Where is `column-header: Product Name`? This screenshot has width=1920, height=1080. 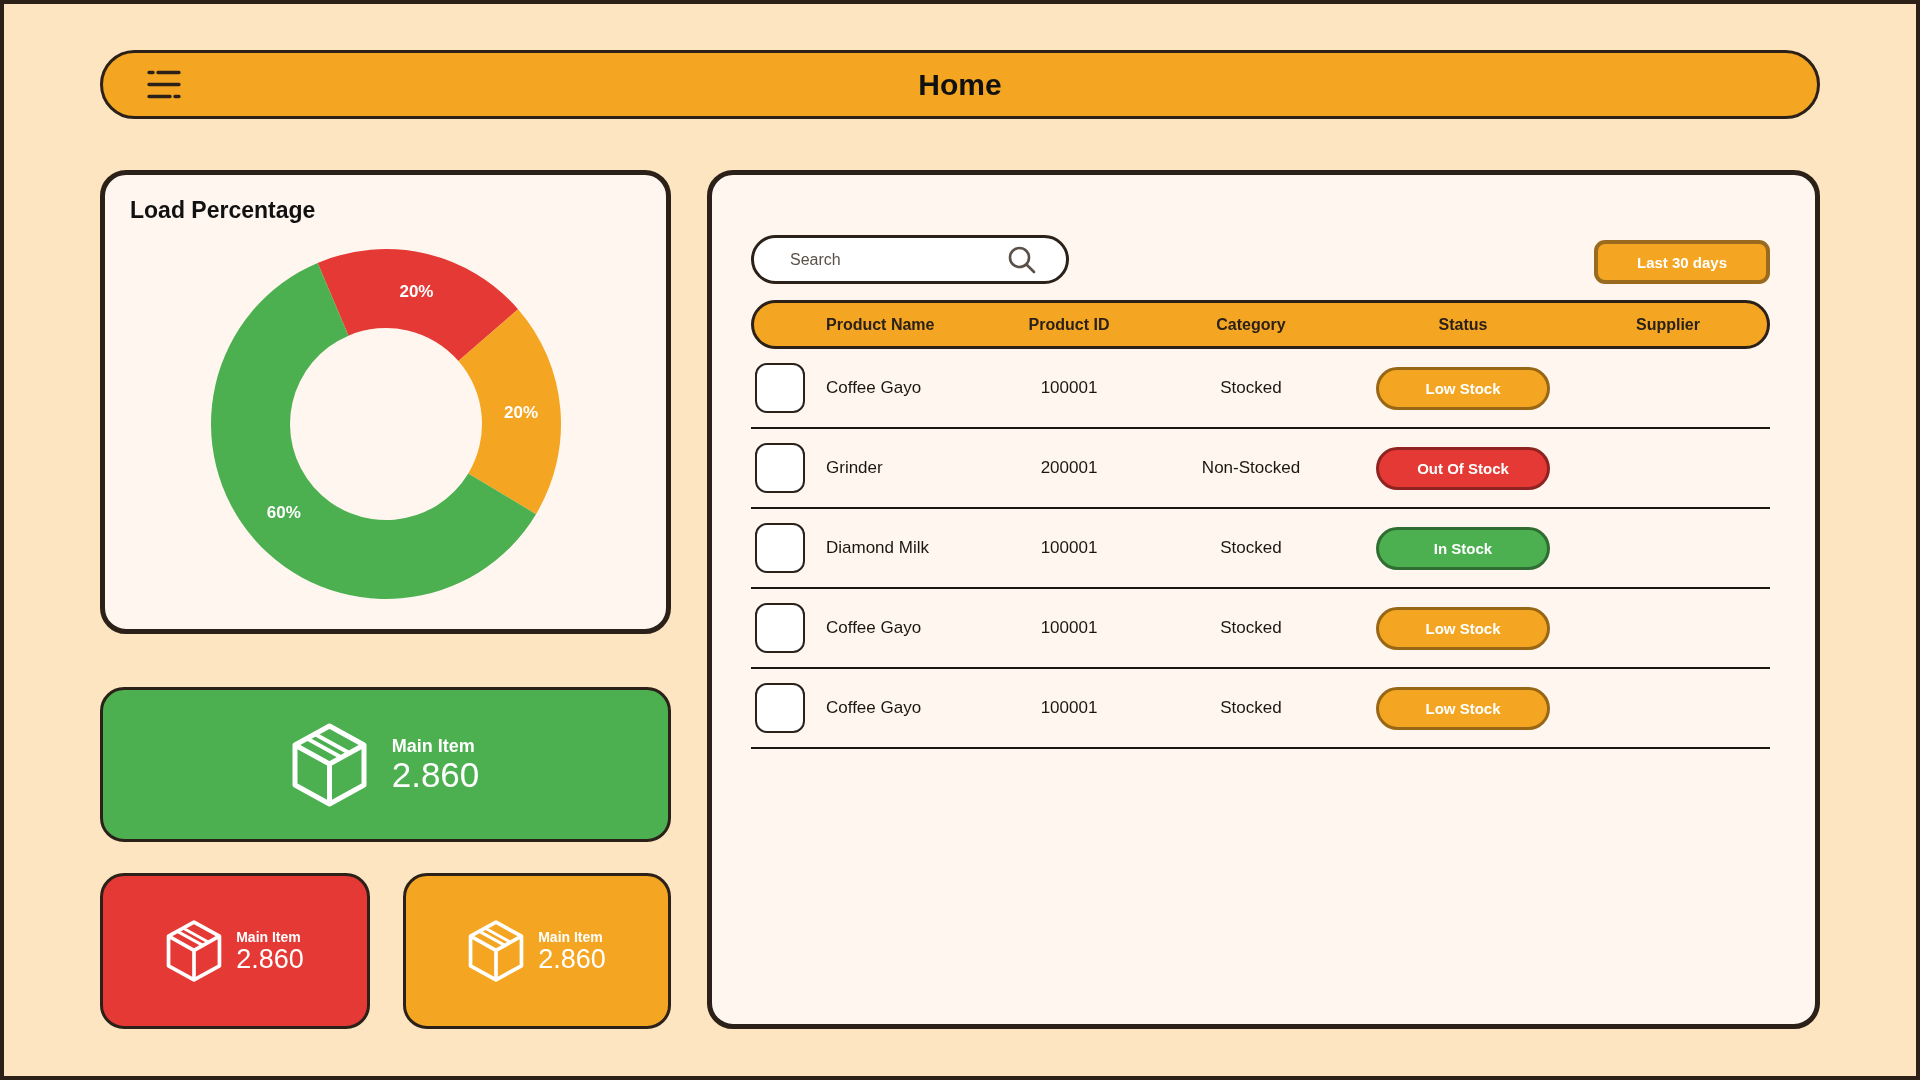 column-header: Product Name is located at coordinates (880, 324).